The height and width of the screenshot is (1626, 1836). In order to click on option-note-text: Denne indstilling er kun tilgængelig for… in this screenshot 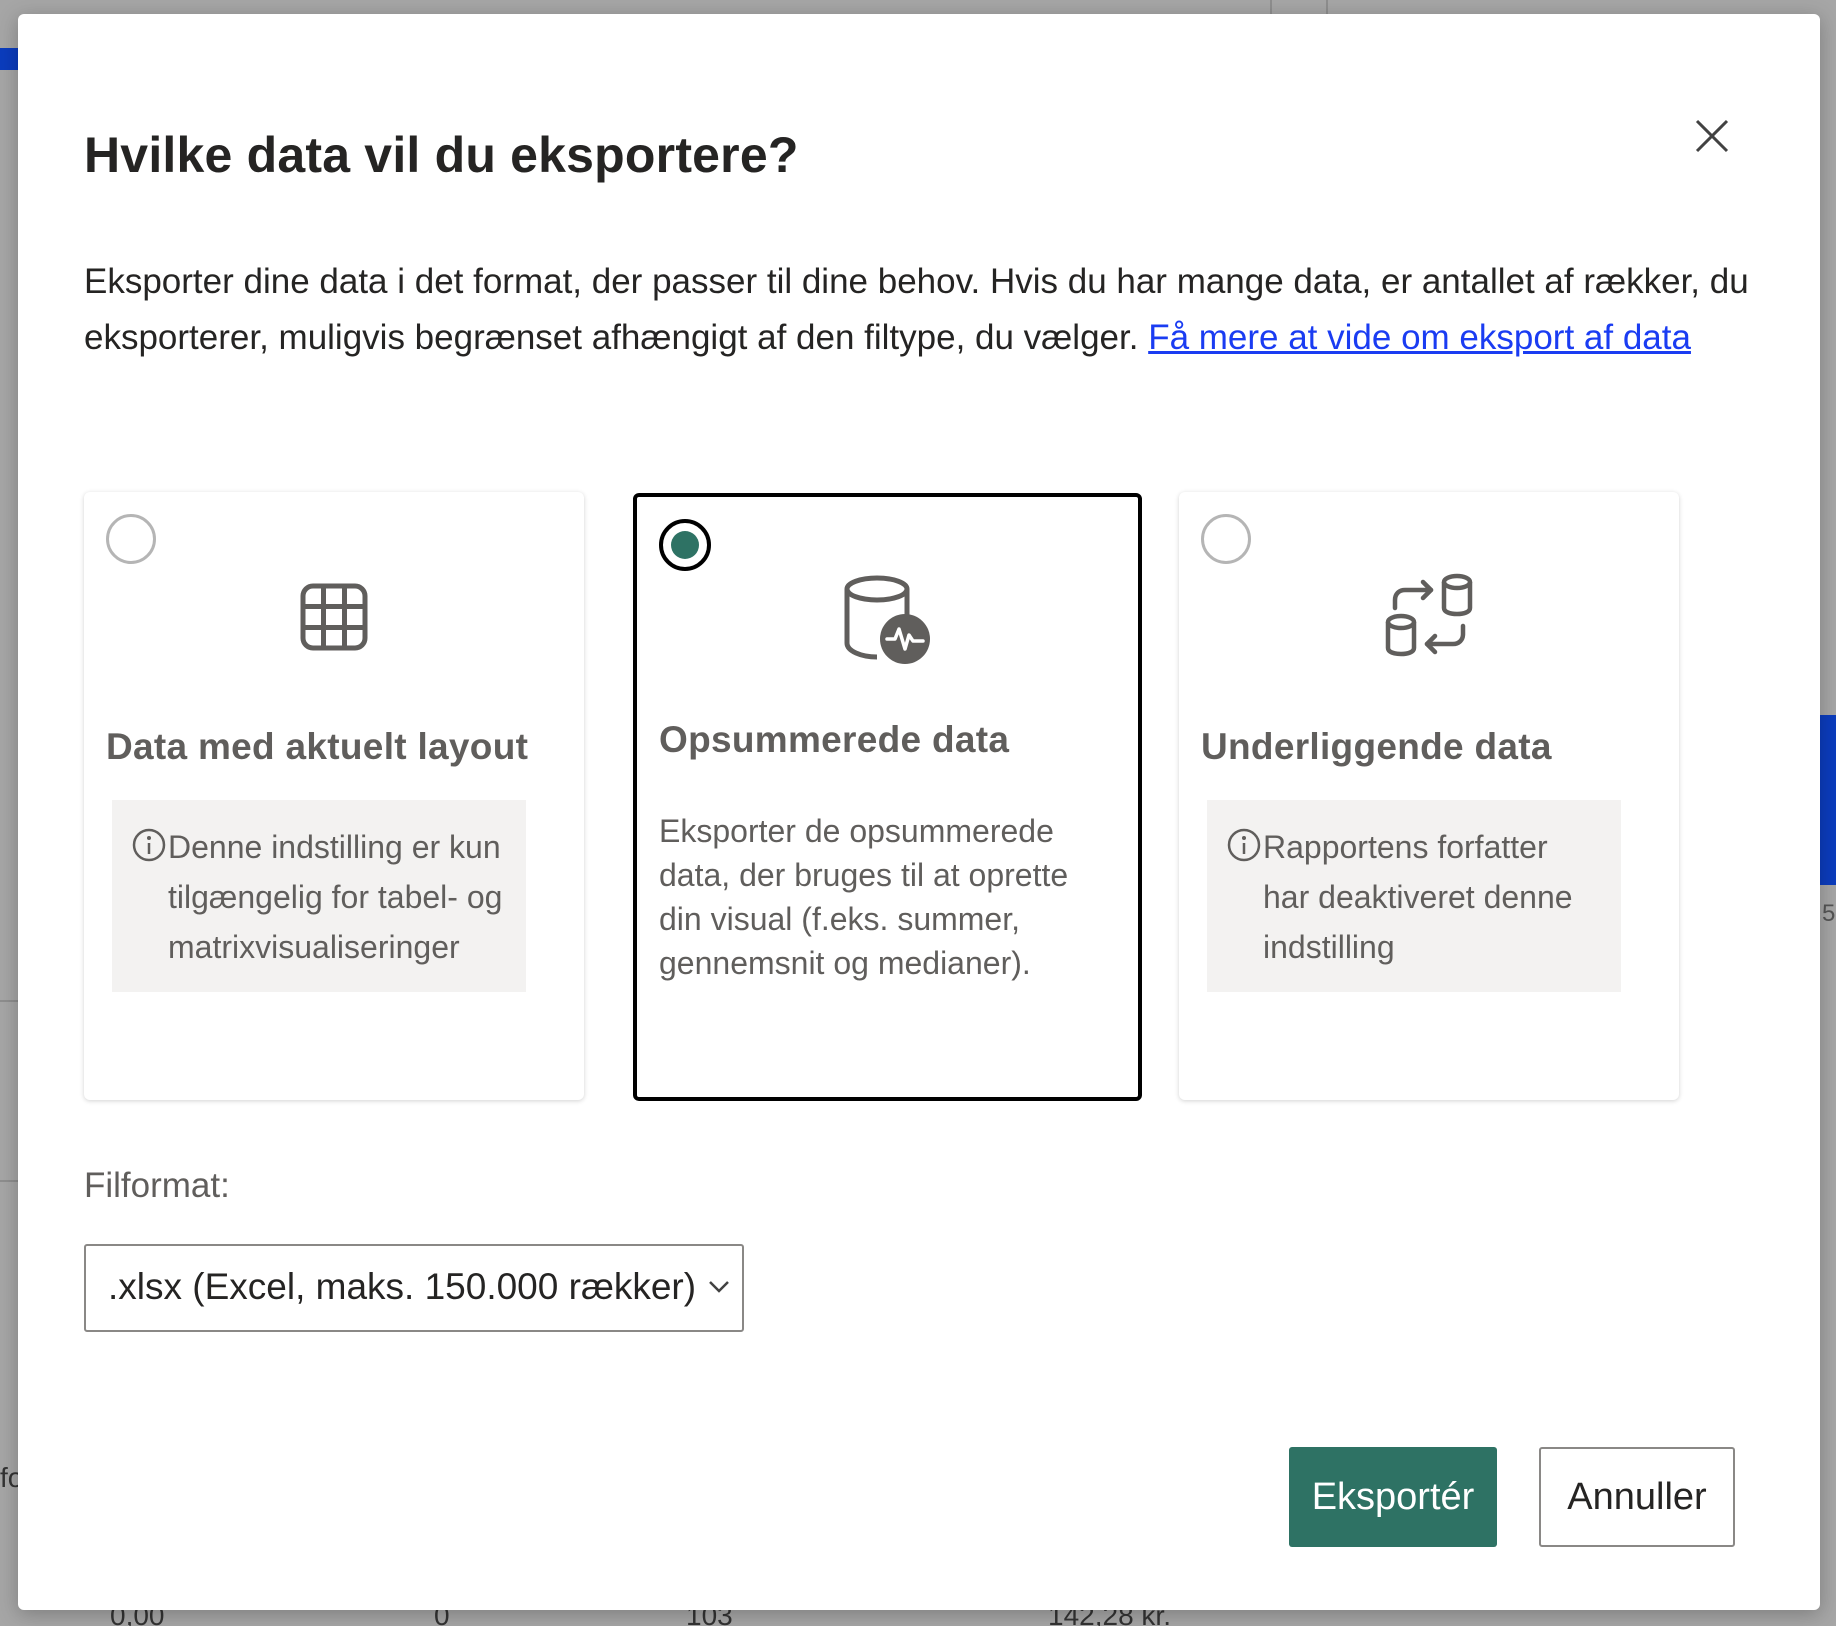, I will do `click(335, 897)`.